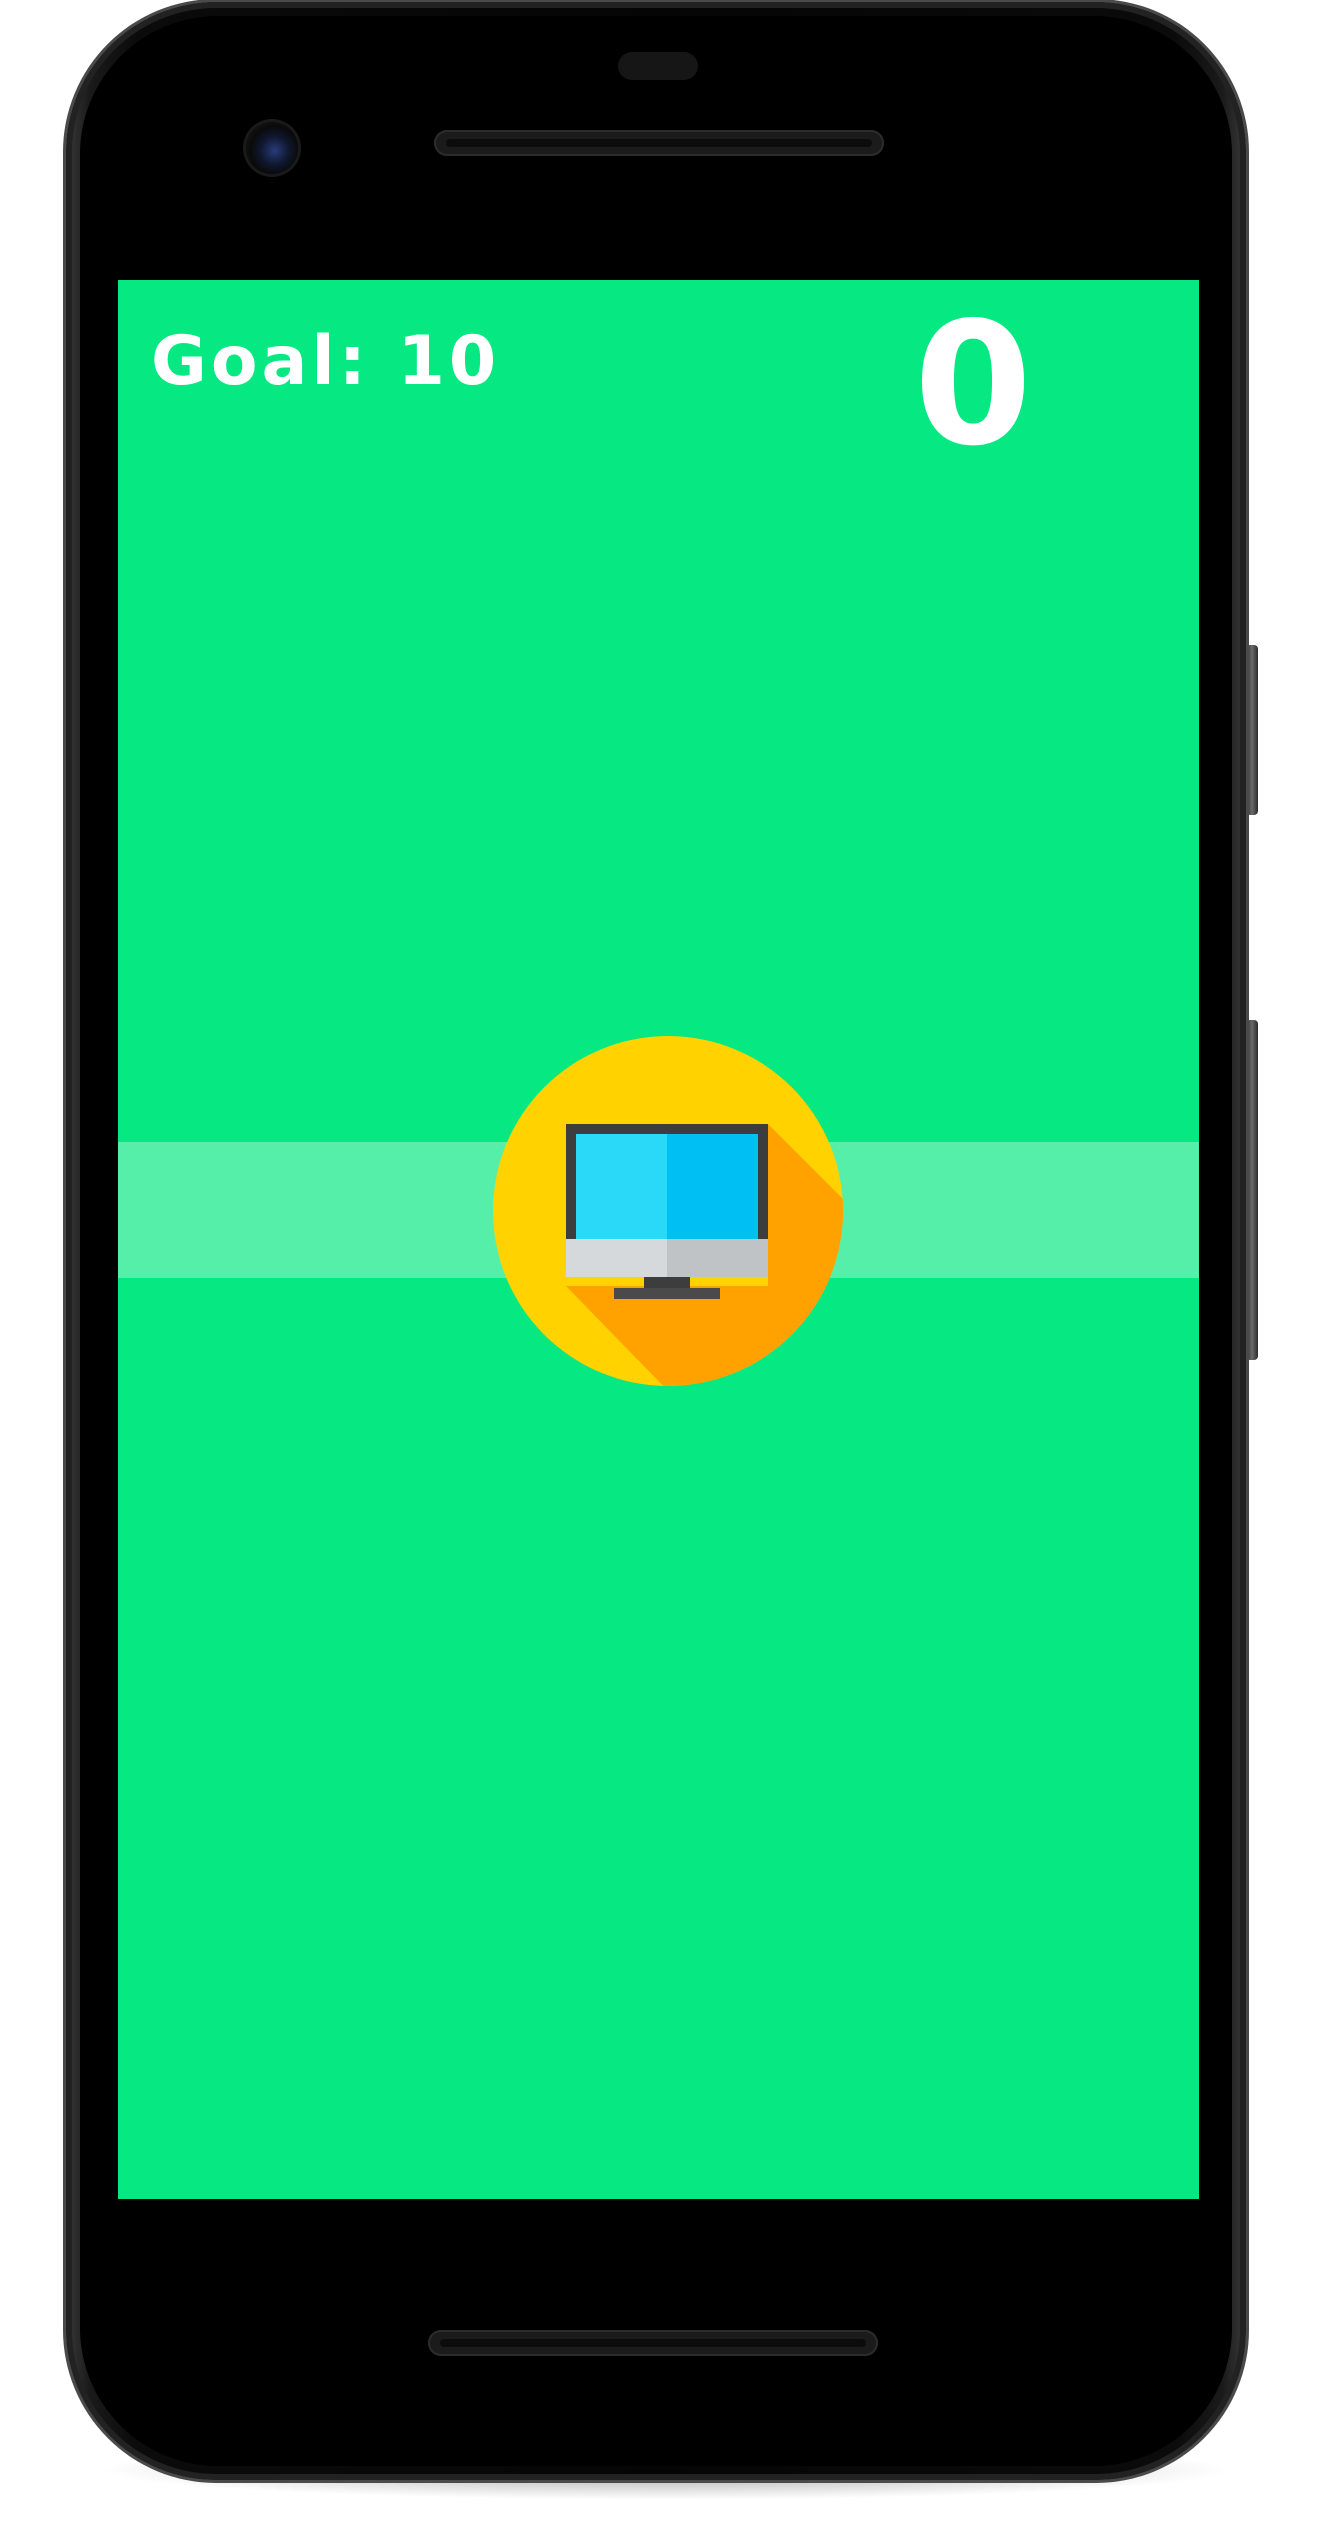 This screenshot has height=2532, width=1330. Describe the element at coordinates (667, 1282) in the screenshot. I see `monitor-neck` at that location.